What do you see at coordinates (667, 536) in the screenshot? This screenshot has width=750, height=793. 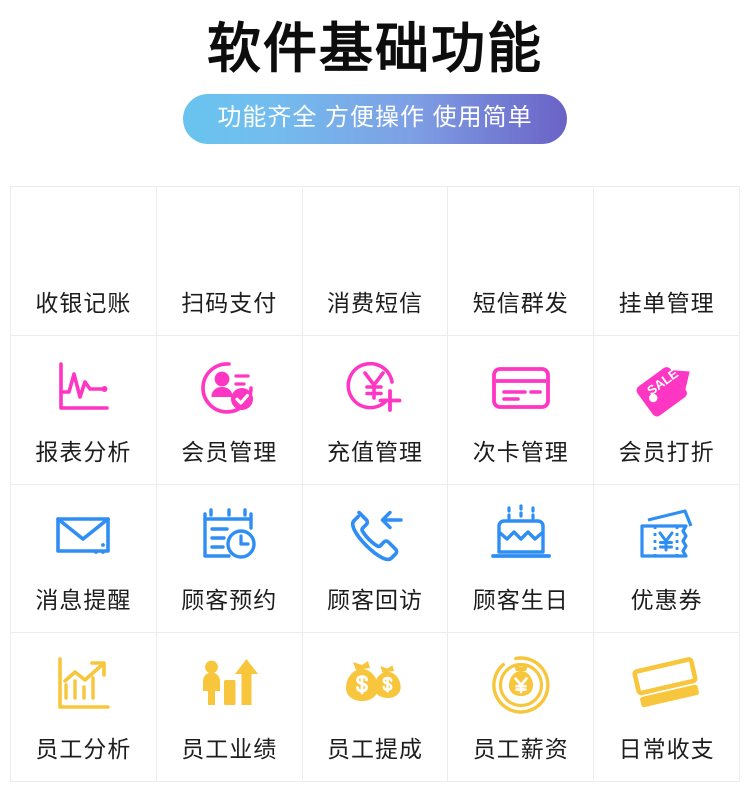 I see `coupon-yuan-icon` at bounding box center [667, 536].